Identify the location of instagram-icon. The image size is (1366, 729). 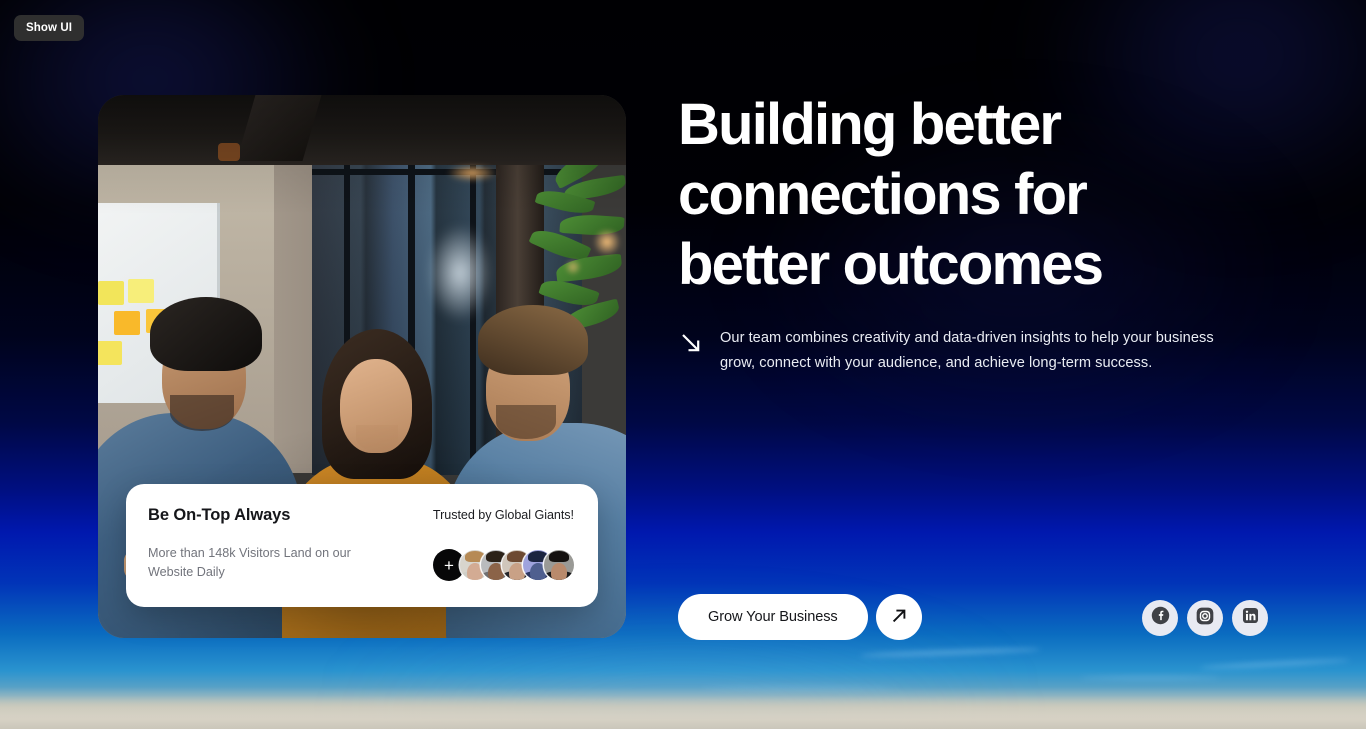
(1205, 618).